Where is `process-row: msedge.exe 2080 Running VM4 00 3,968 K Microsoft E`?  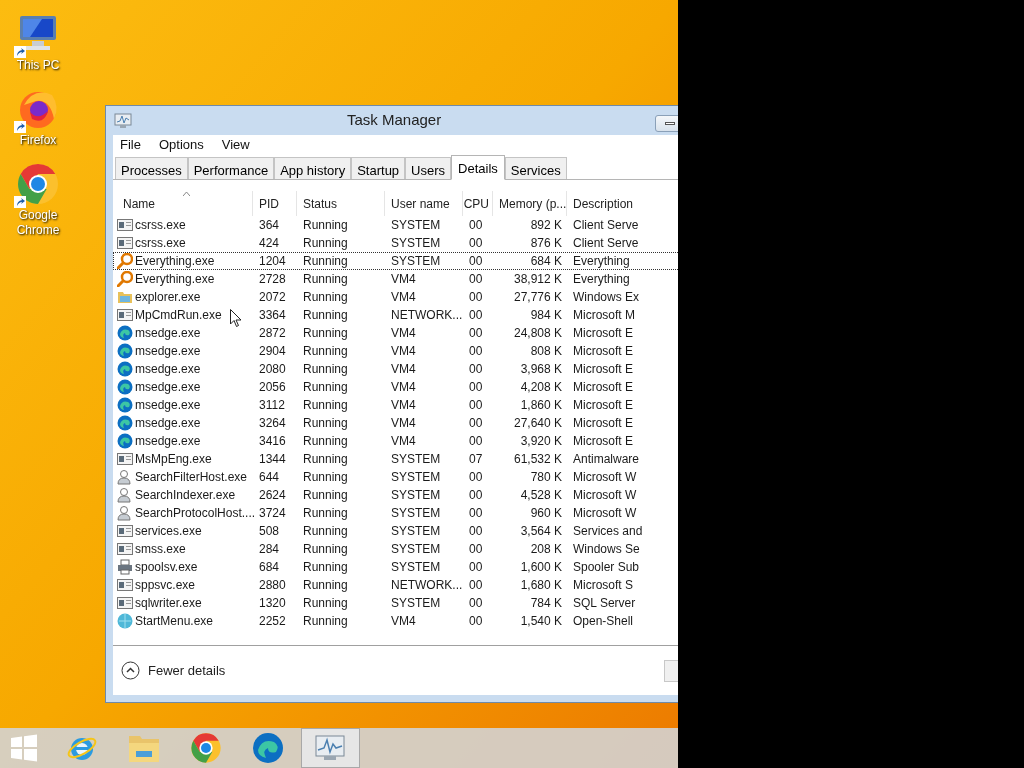
process-row: msedge.exe 2080 Running VM4 00 3,968 K Microsoft E is located at coordinates (395, 369).